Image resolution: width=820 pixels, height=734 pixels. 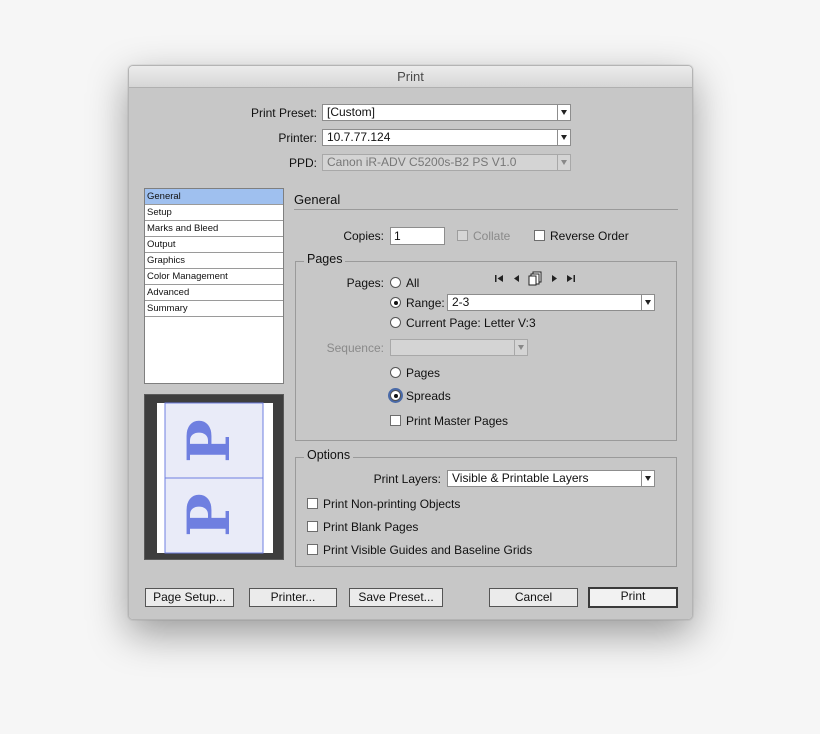 What do you see at coordinates (486, 209) in the screenshot?
I see `section-divider` at bounding box center [486, 209].